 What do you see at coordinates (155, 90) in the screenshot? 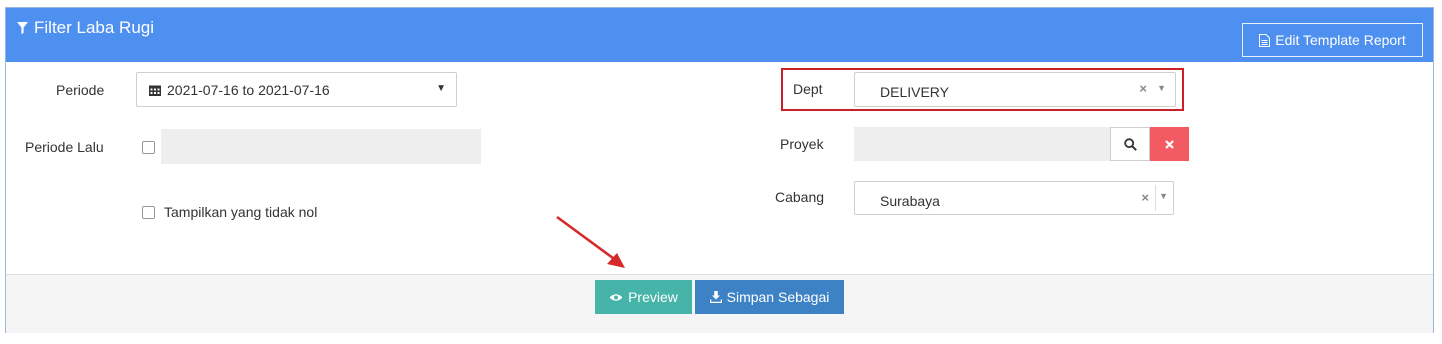
I see `calendar-icon` at bounding box center [155, 90].